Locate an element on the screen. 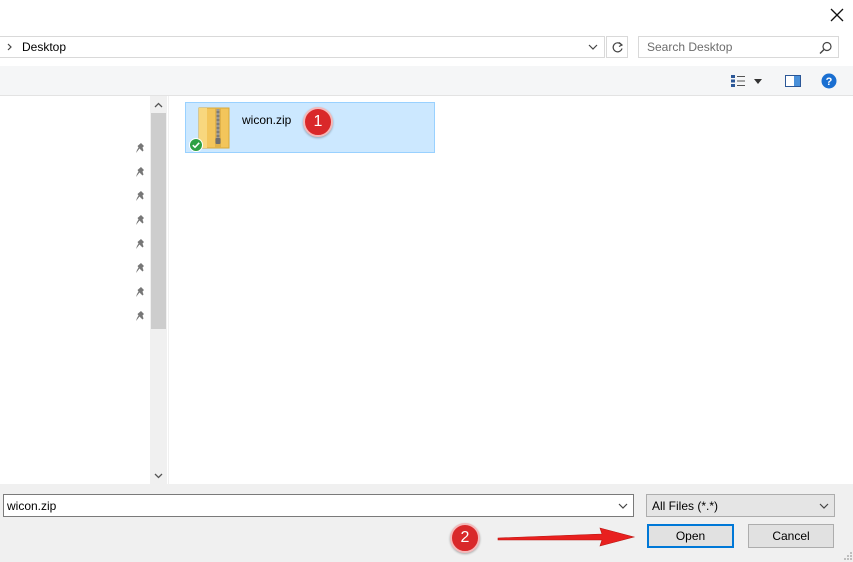  resize-grip is located at coordinates (847, 556).